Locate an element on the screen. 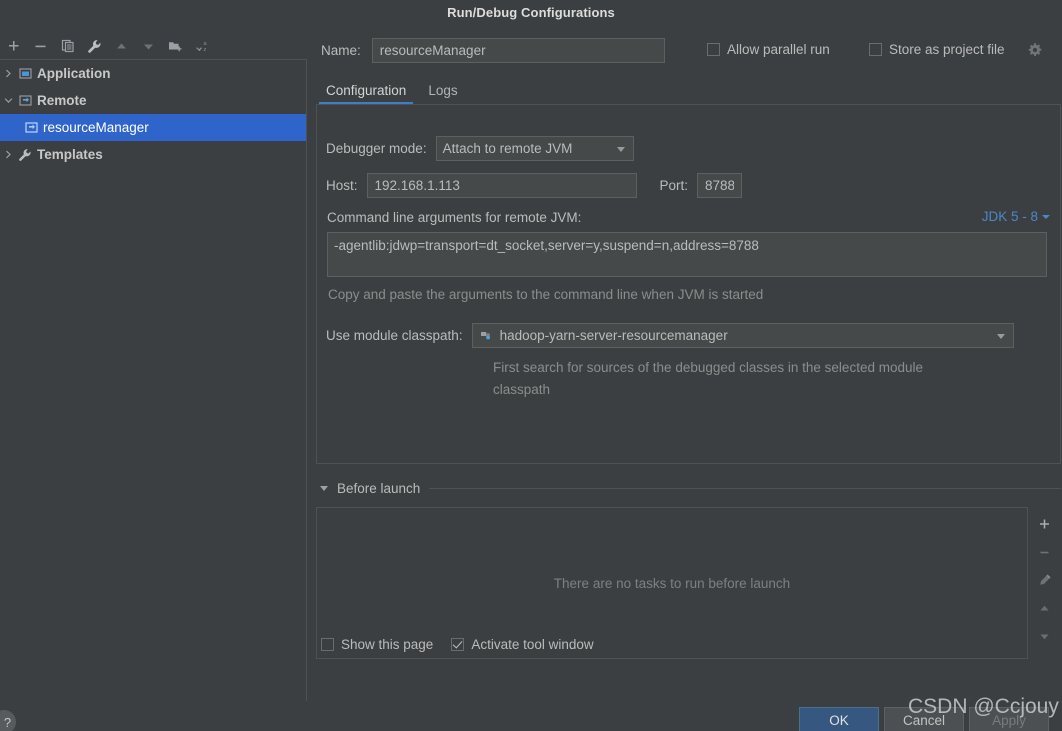 The height and width of the screenshot is (731, 1062). ok-button: OK is located at coordinates (839, 719).